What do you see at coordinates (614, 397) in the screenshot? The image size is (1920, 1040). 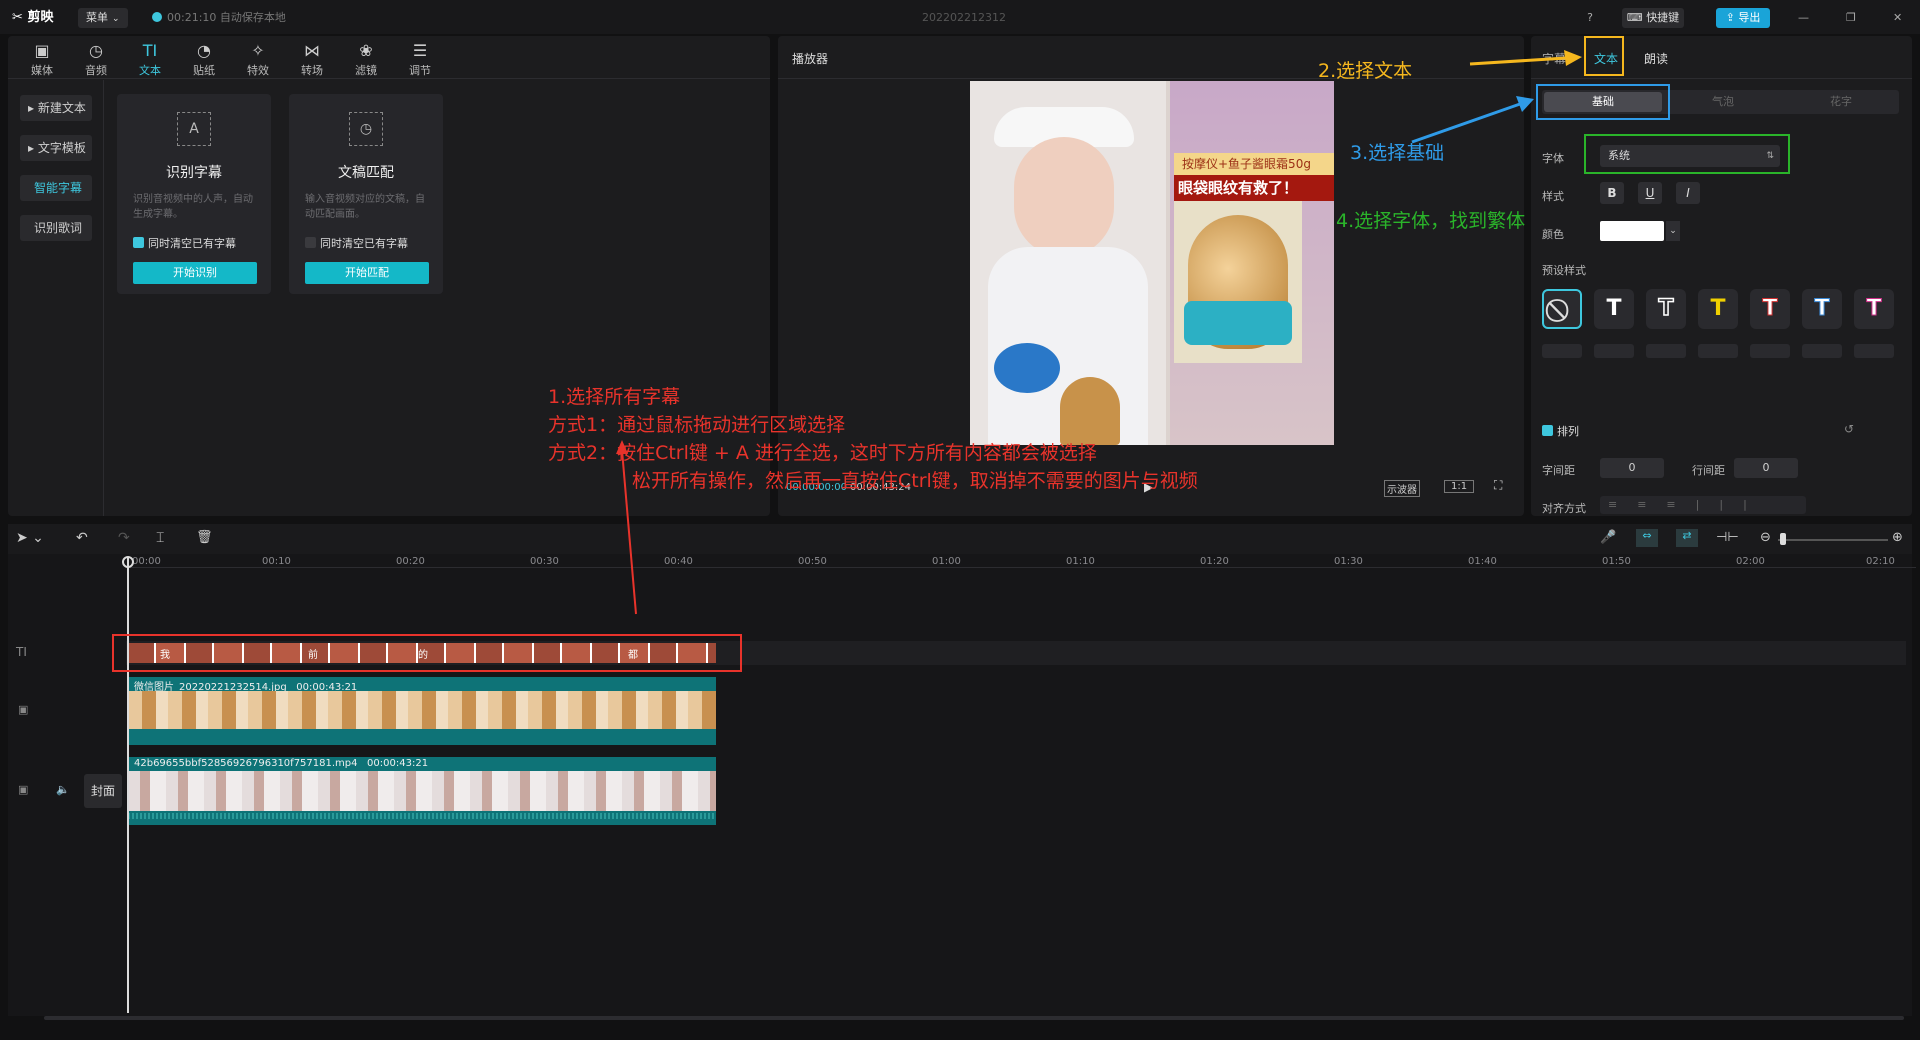 I see `annotation-step1: 1.选择所有字幕` at bounding box center [614, 397].